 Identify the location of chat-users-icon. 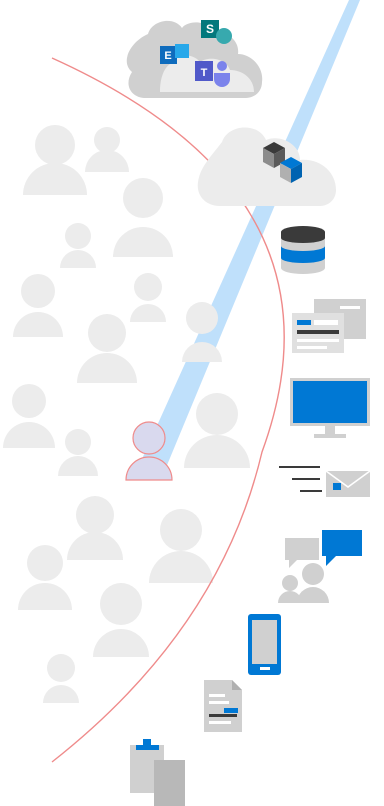
(320, 566).